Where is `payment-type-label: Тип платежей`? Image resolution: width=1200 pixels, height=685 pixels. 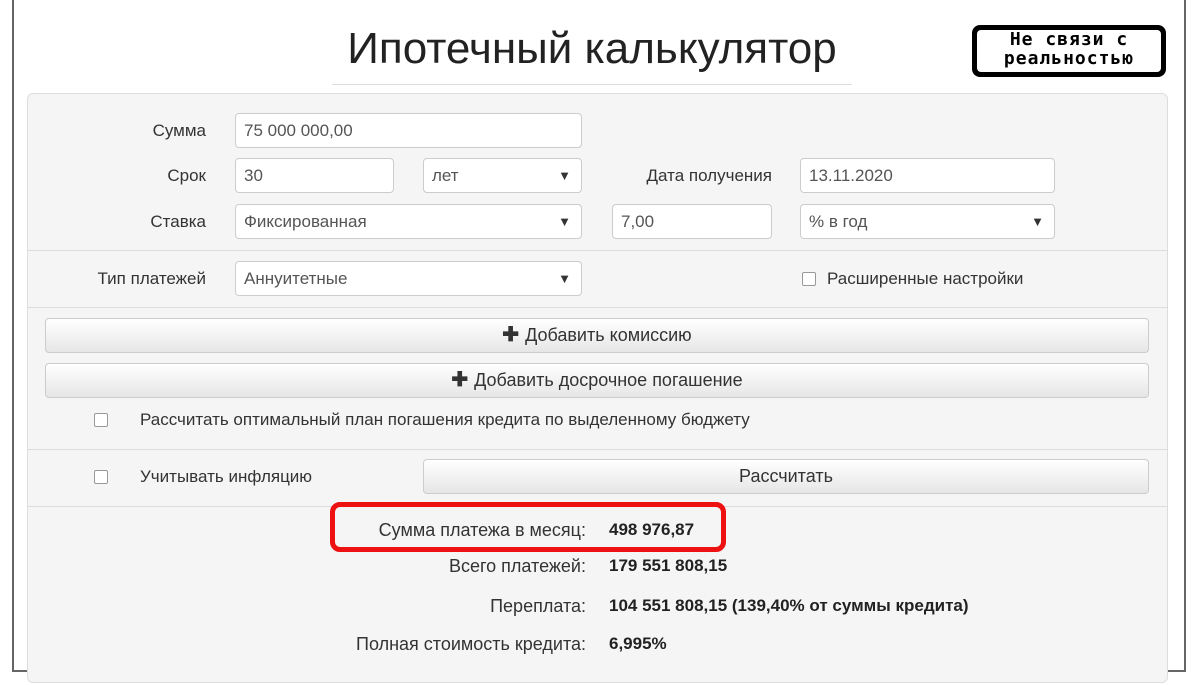 payment-type-label: Тип платежей is located at coordinates (151, 278).